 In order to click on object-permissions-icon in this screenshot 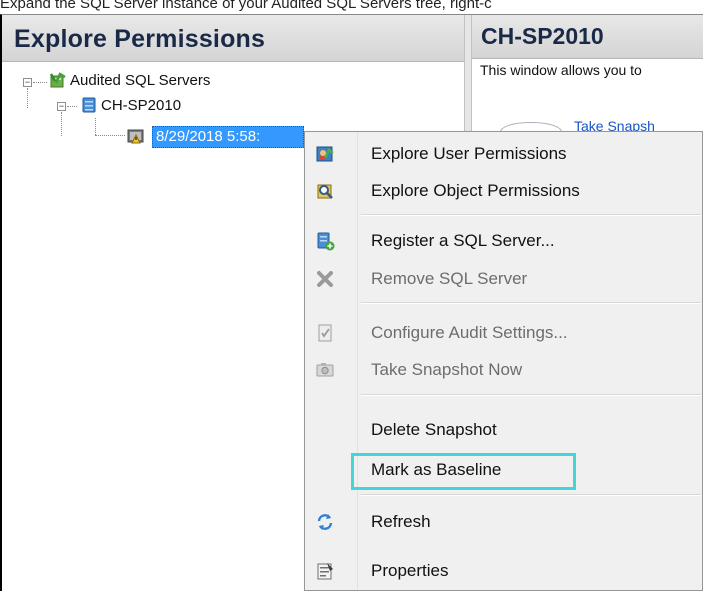, I will do `click(325, 191)`.